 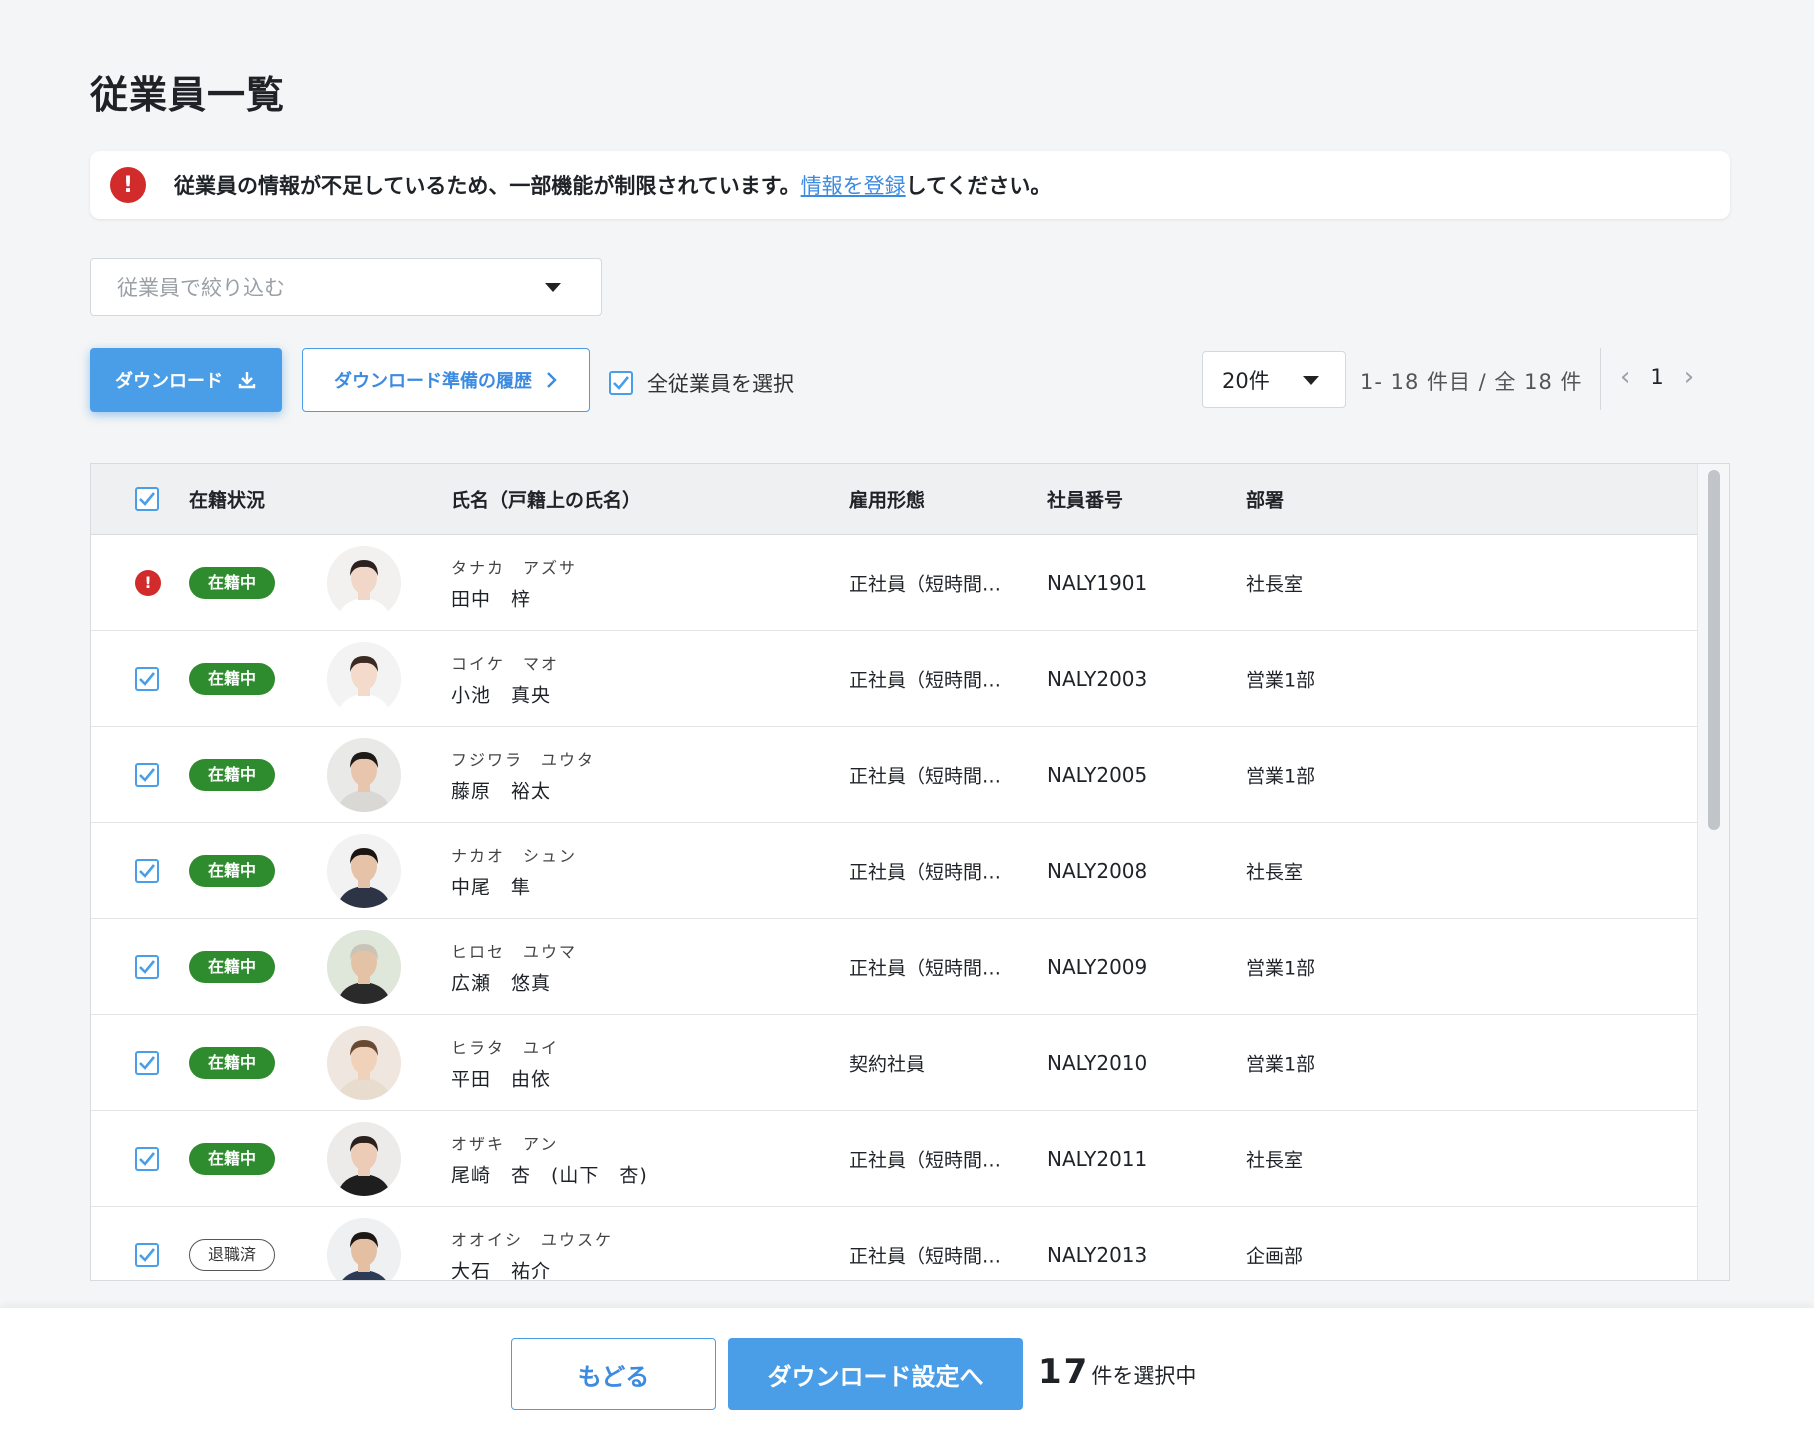 I want to click on next-page-icon: ›, so click(x=1689, y=377).